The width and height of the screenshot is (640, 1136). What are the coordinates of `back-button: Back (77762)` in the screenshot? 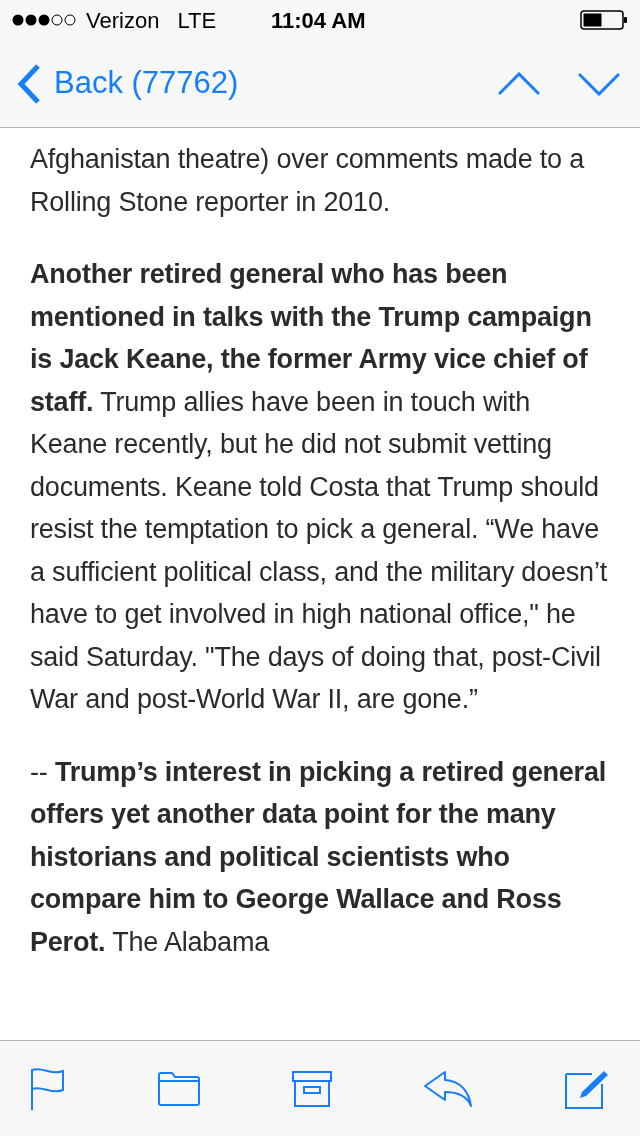 It's located at (127, 83).